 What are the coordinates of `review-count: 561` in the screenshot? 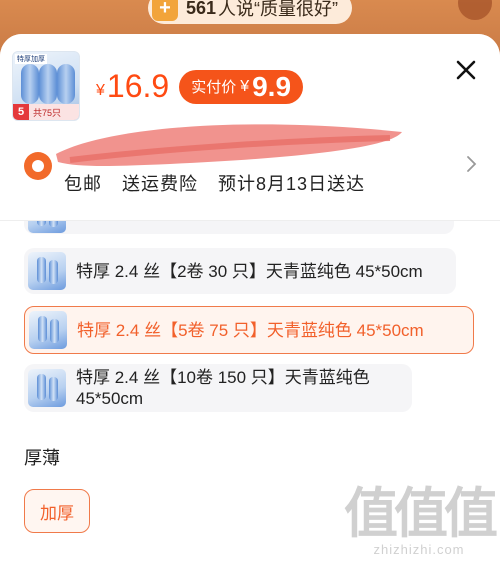 It's located at (201, 9).